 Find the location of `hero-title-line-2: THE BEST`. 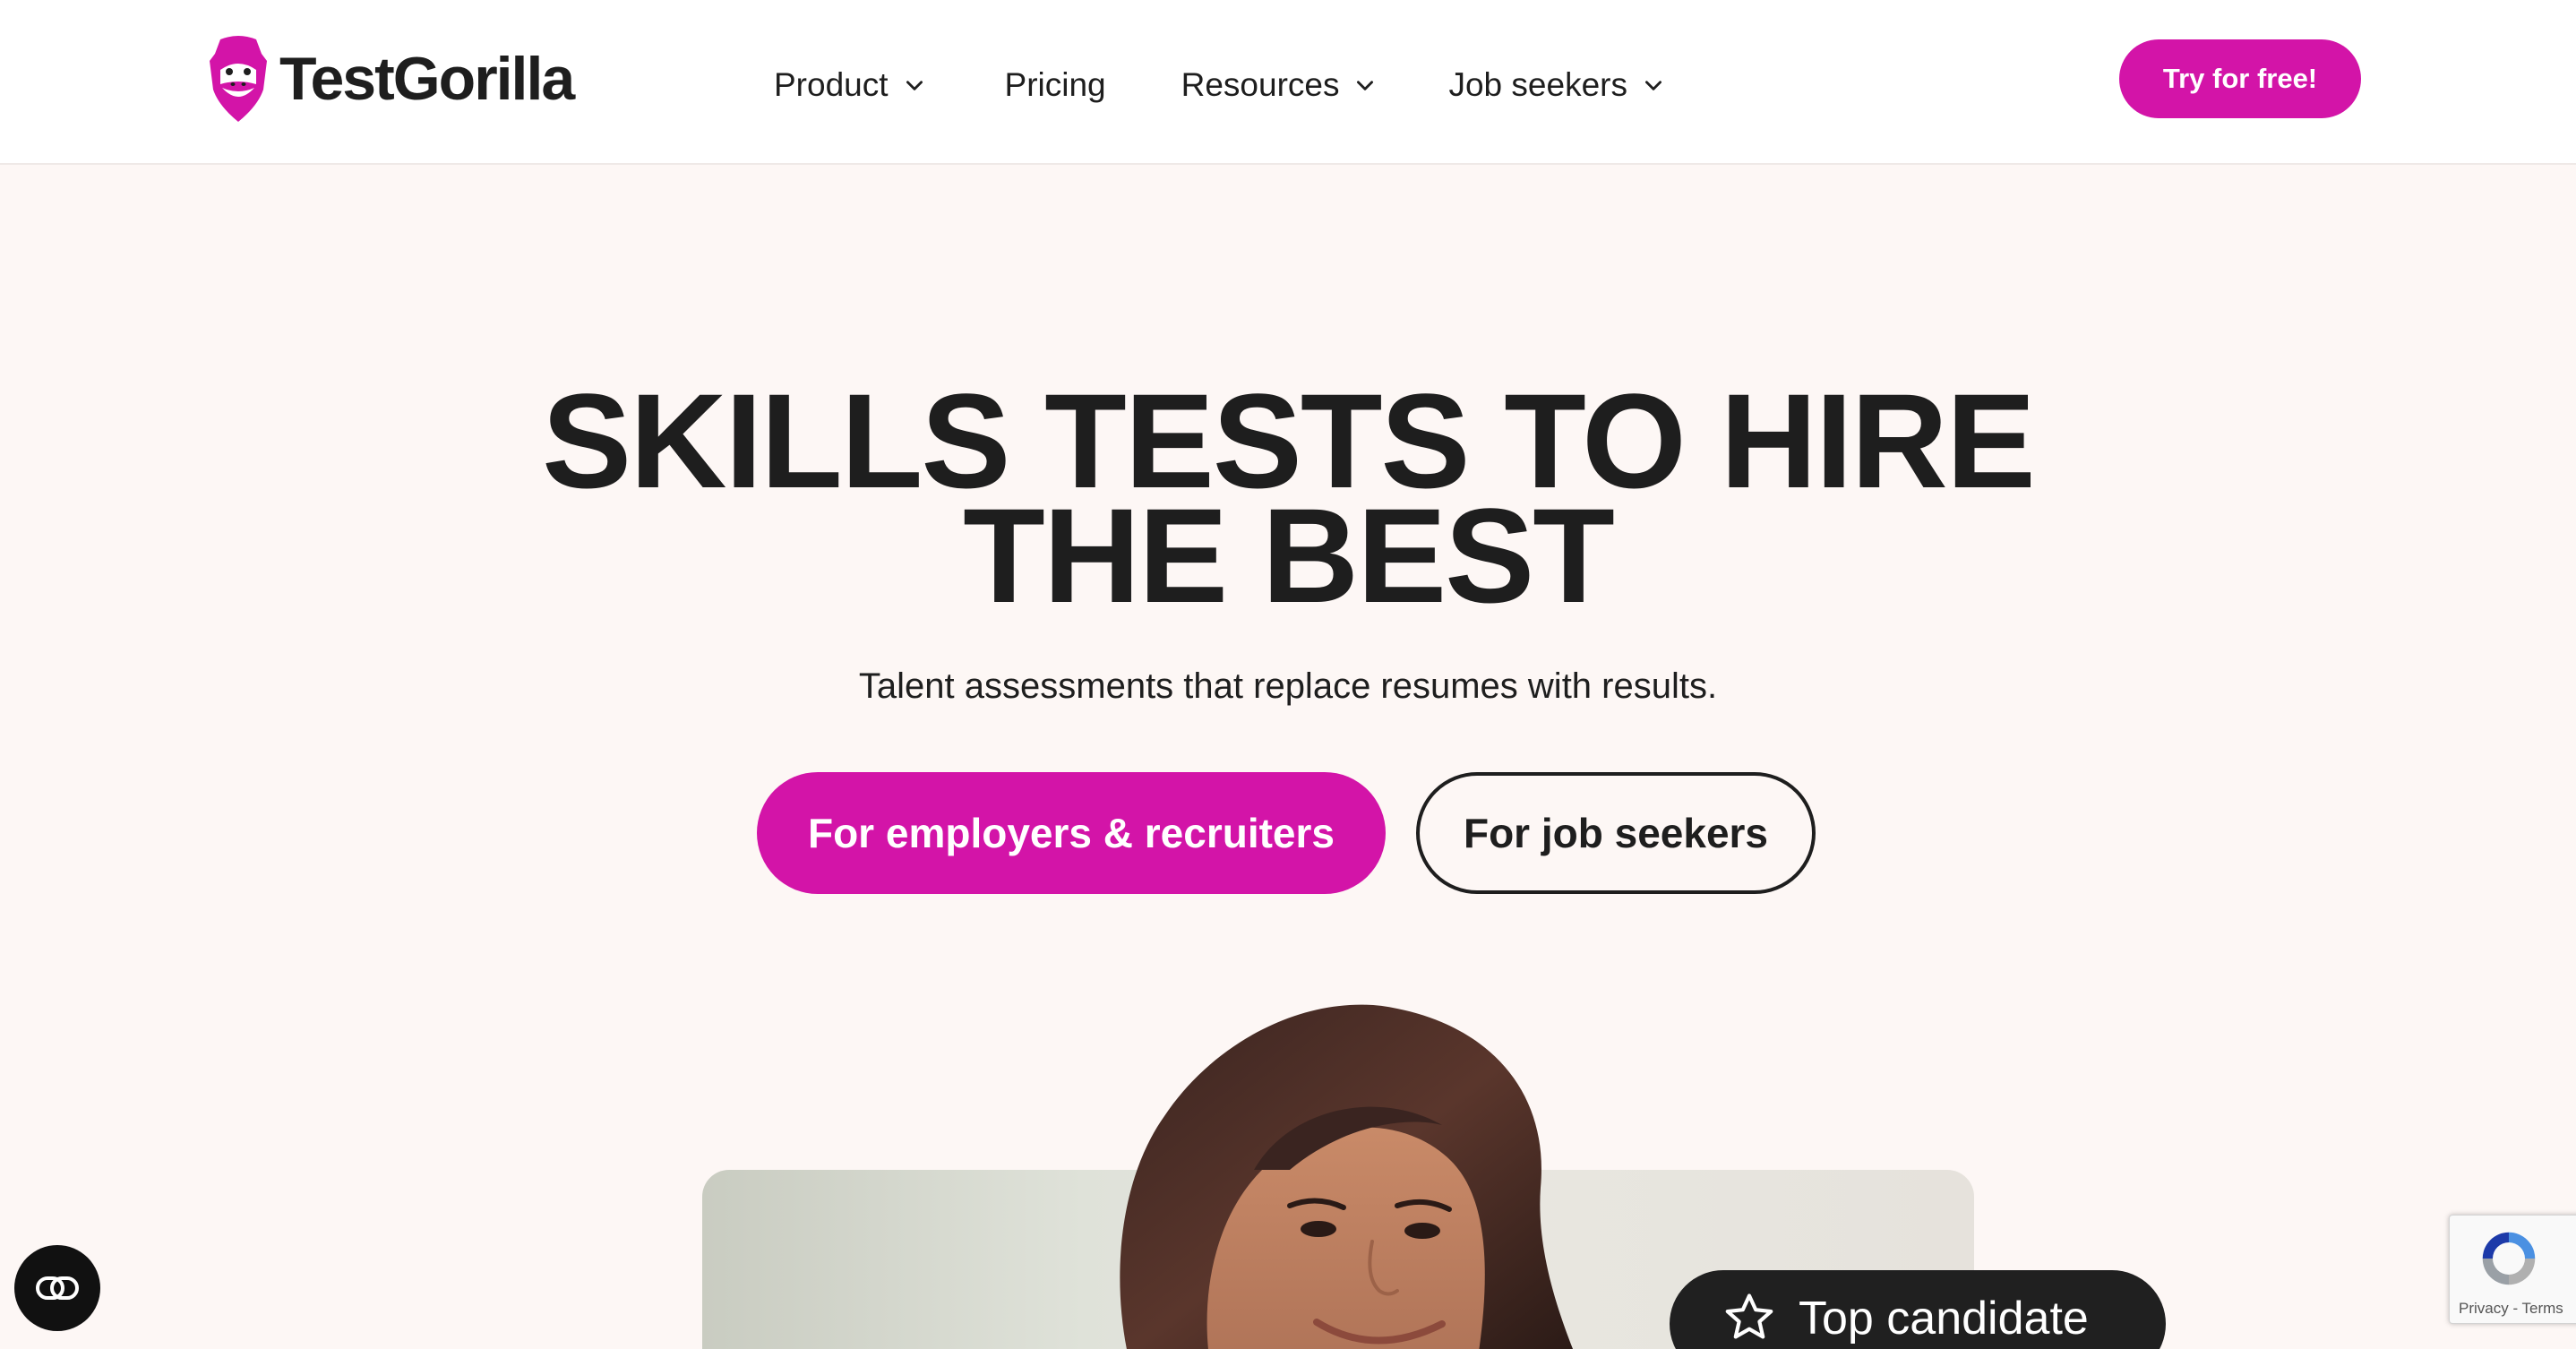

hero-title-line-2: THE BEST is located at coordinates (1289, 555).